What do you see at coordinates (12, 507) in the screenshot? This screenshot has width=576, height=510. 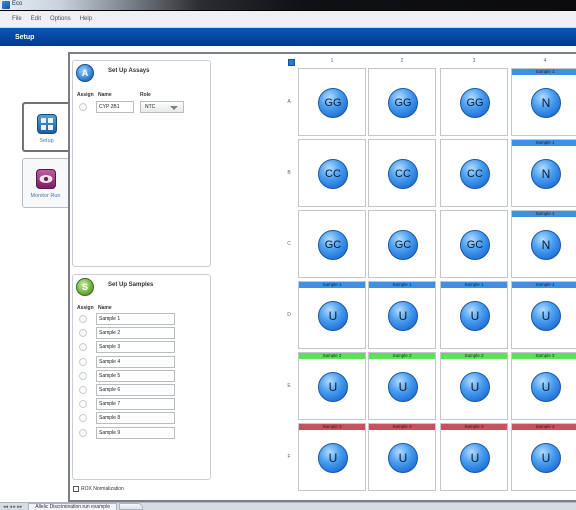 I see `tab-nav-arrows: ◂◂ ◂ ▸ ▸▸` at bounding box center [12, 507].